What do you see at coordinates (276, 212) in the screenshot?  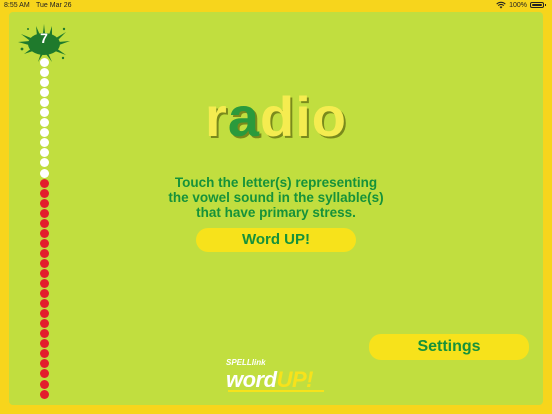 I see `instruction-line-3: that have primary stress.` at bounding box center [276, 212].